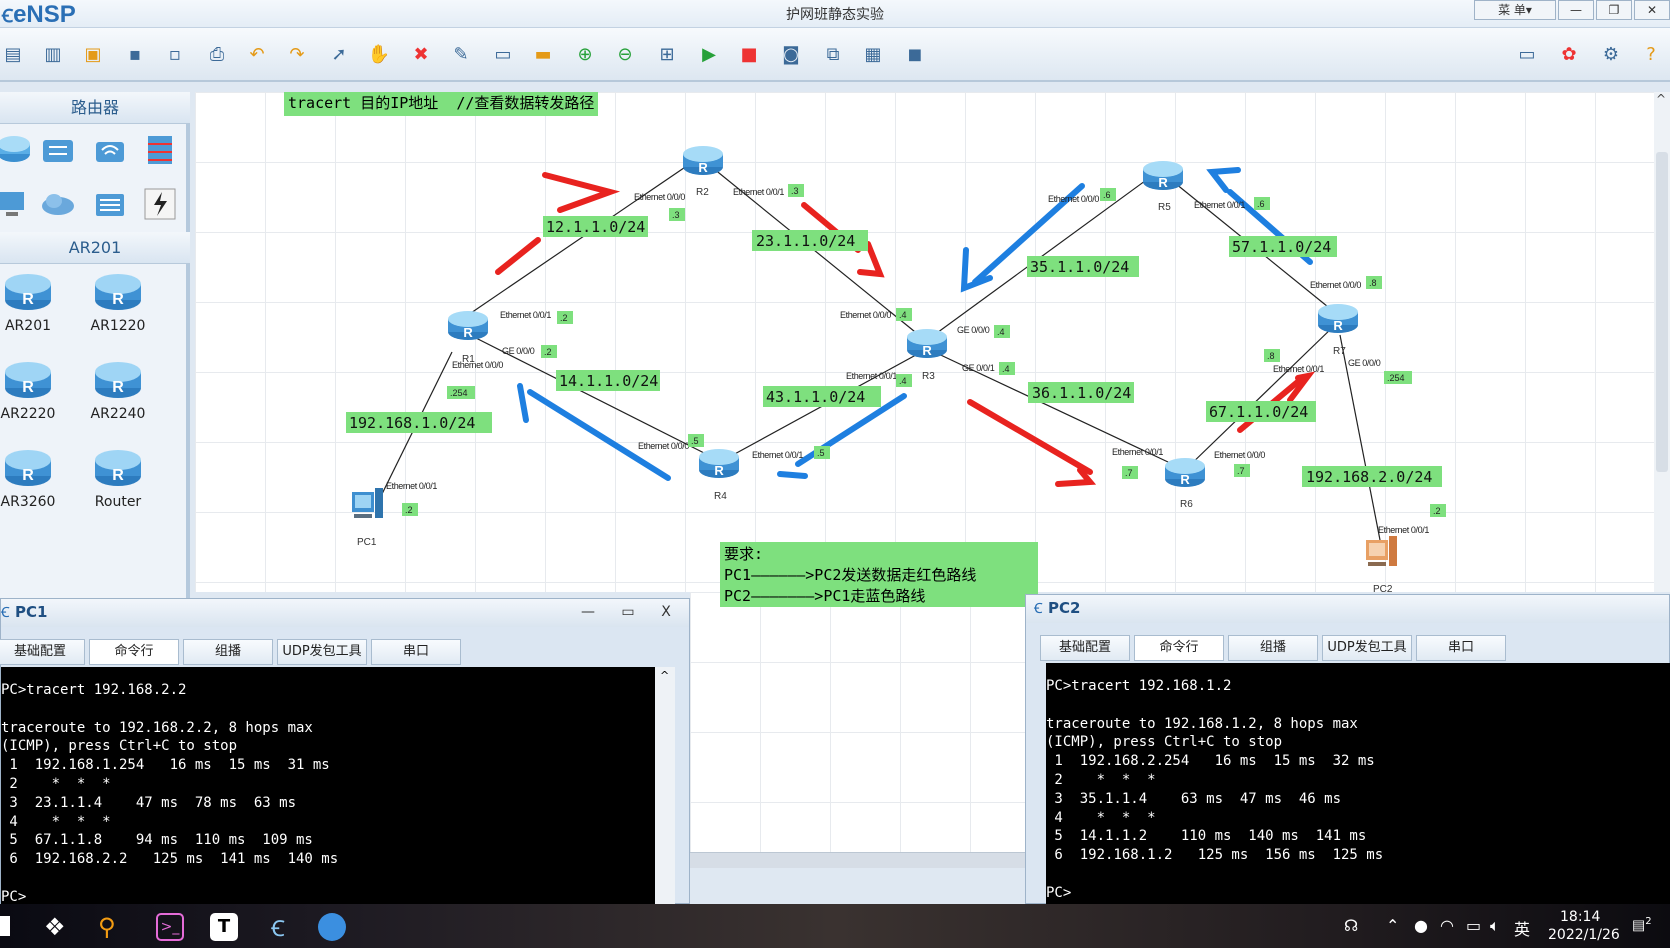 The width and height of the screenshot is (1670, 948). What do you see at coordinates (1461, 648) in the screenshot?
I see `pc2-tab-serial: 串口` at bounding box center [1461, 648].